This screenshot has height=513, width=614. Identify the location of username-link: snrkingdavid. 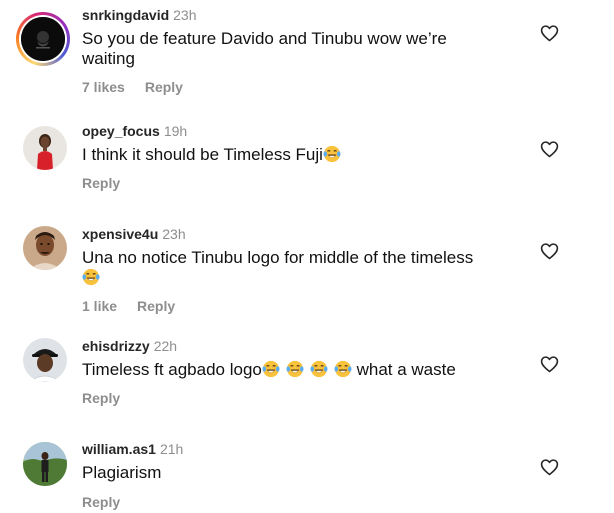
(125, 15).